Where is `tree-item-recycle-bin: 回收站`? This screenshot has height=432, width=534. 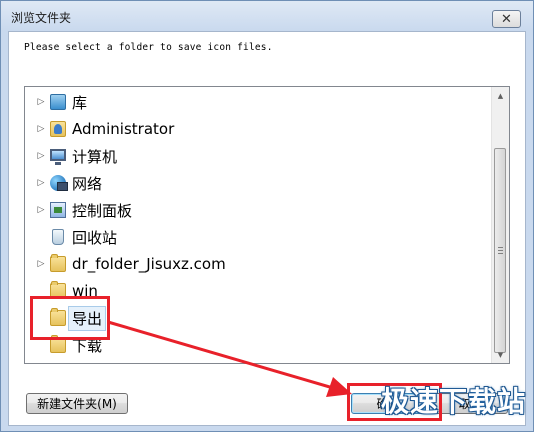
tree-item-recycle-bin: 回收站 is located at coordinates (71, 237).